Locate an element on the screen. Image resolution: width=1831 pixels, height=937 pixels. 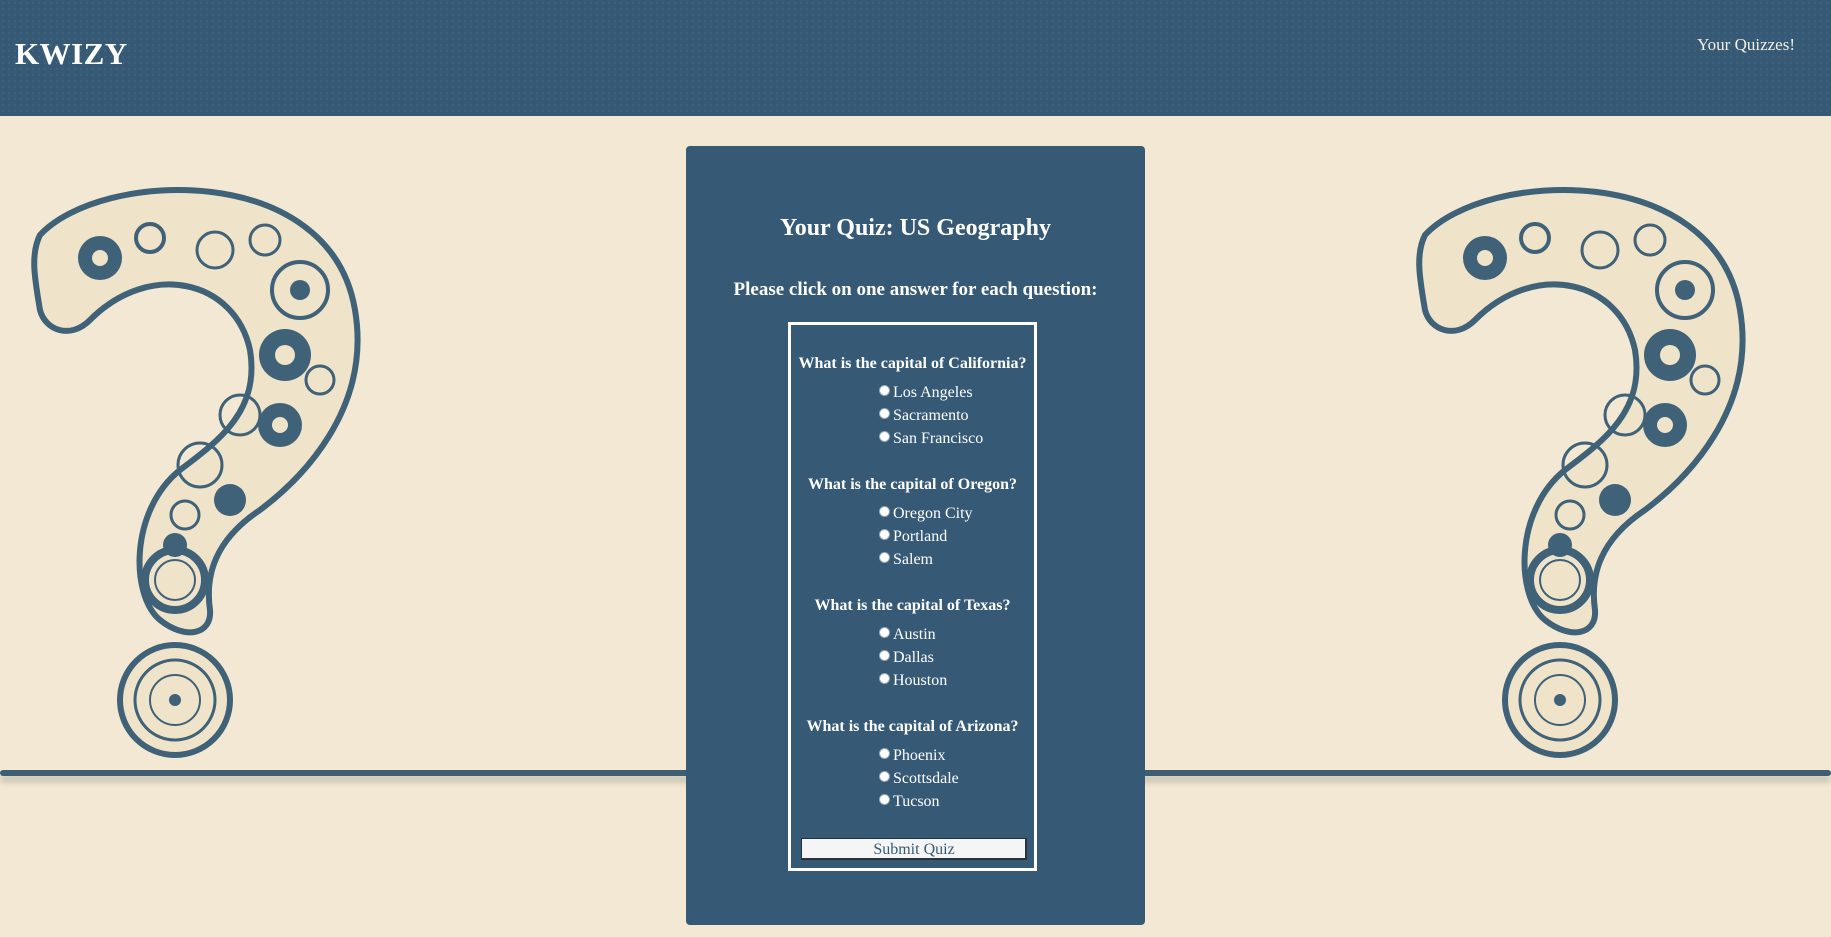
answer-option: Portland is located at coordinates (913, 537).